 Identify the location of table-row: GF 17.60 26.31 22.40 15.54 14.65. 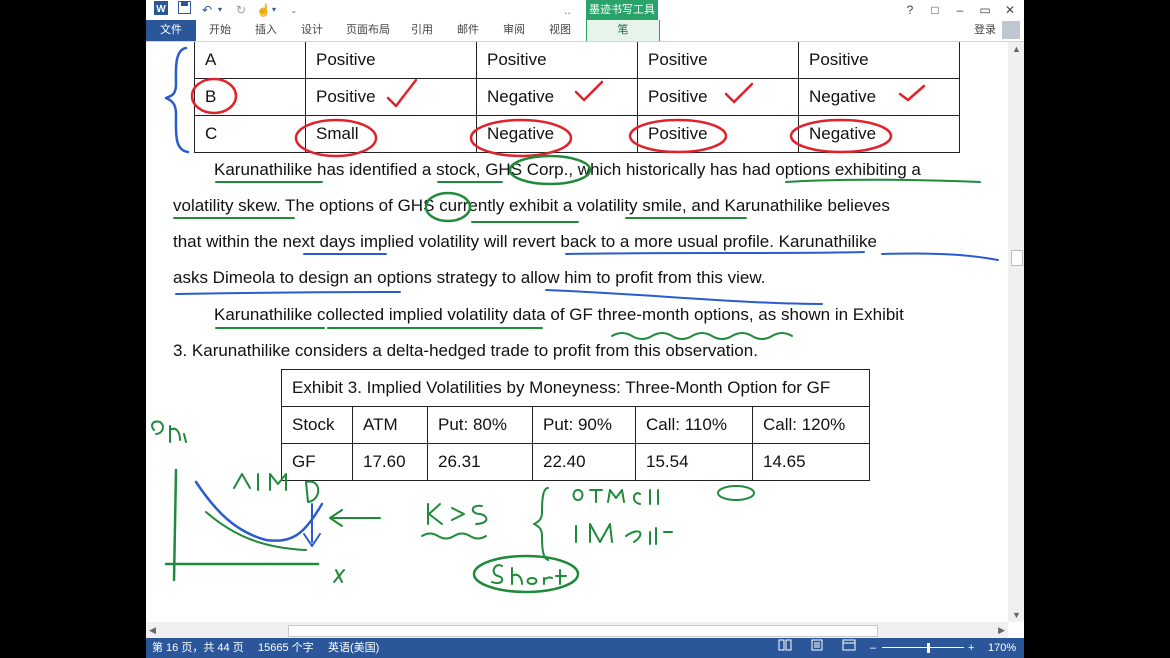
(575, 462).